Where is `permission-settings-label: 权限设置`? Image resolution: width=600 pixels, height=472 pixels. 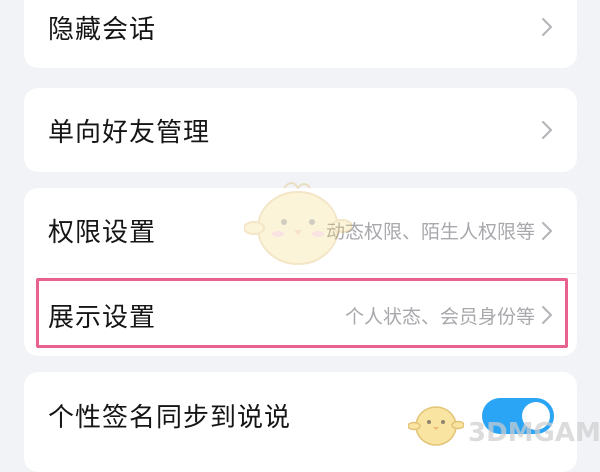
permission-settings-label: 权限设置 is located at coordinates (102, 233).